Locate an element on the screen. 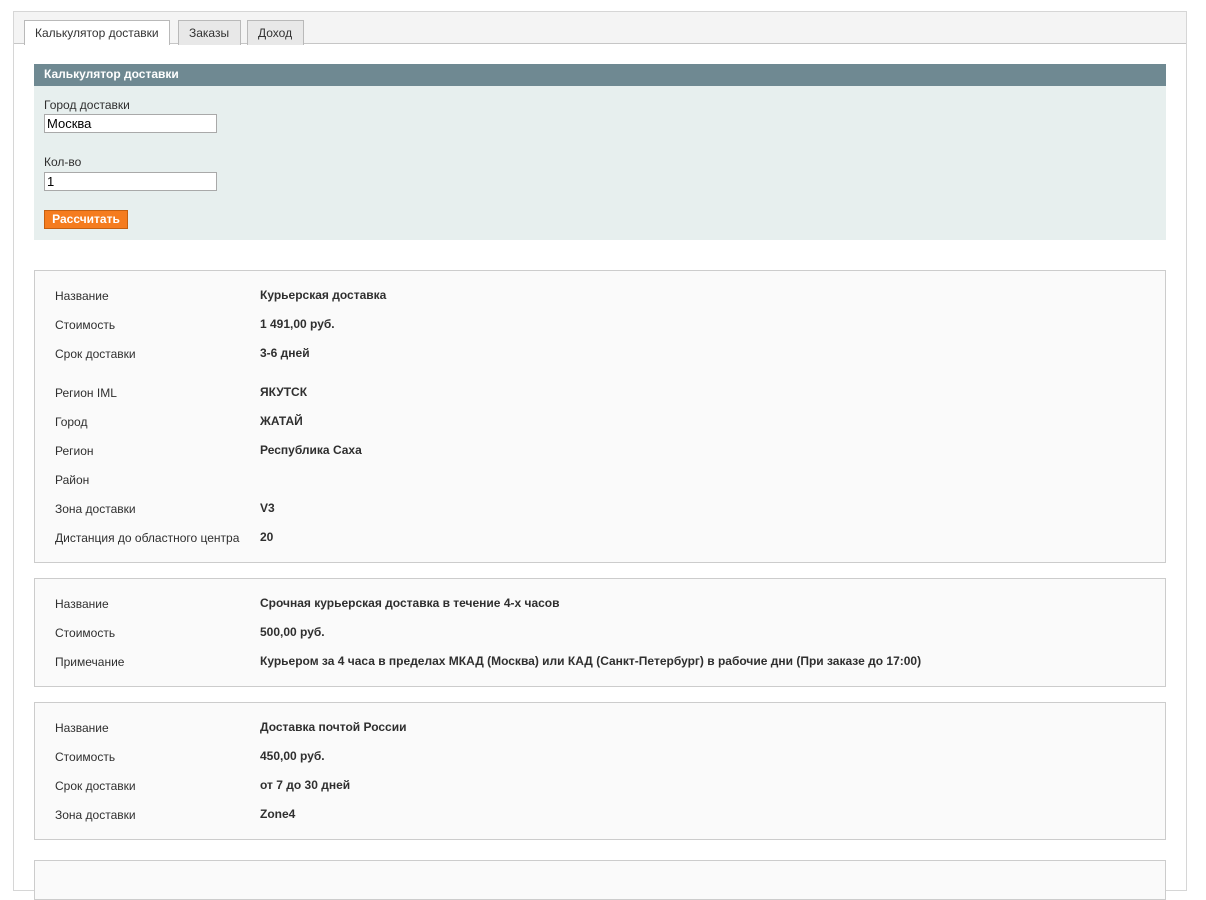  city-input is located at coordinates (130, 123).